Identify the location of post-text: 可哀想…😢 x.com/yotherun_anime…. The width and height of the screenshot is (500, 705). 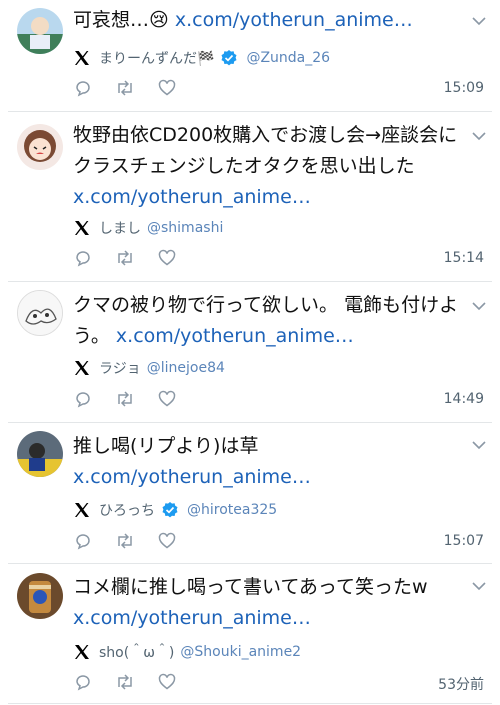
(270, 20).